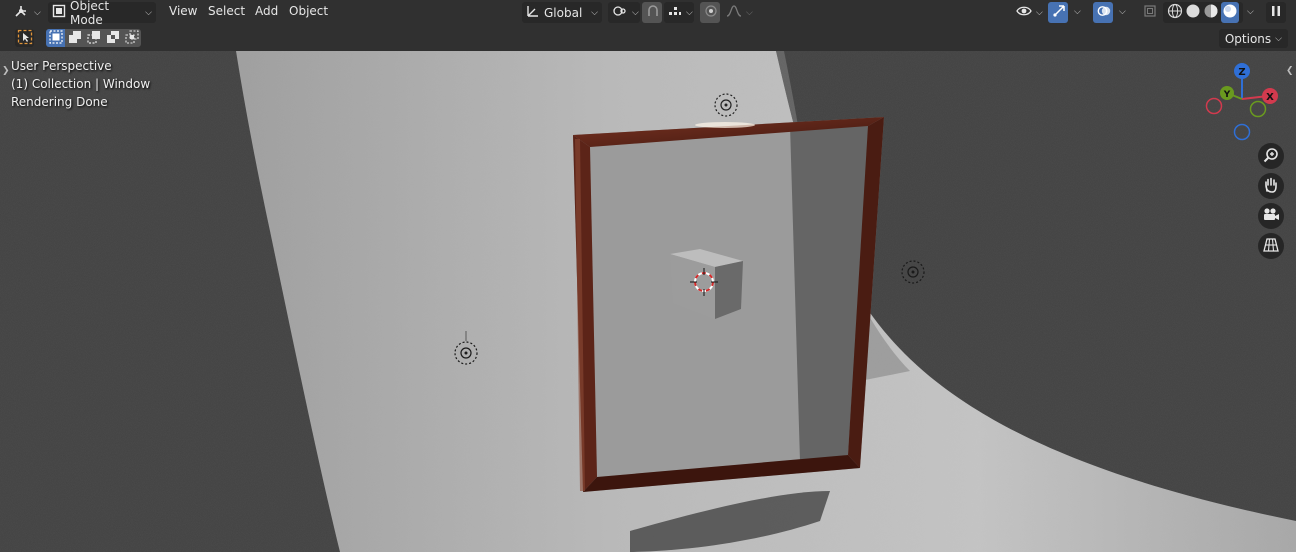 Image resolution: width=1296 pixels, height=552 pixels. What do you see at coordinates (620, 12) in the screenshot?
I see `pivot-icon` at bounding box center [620, 12].